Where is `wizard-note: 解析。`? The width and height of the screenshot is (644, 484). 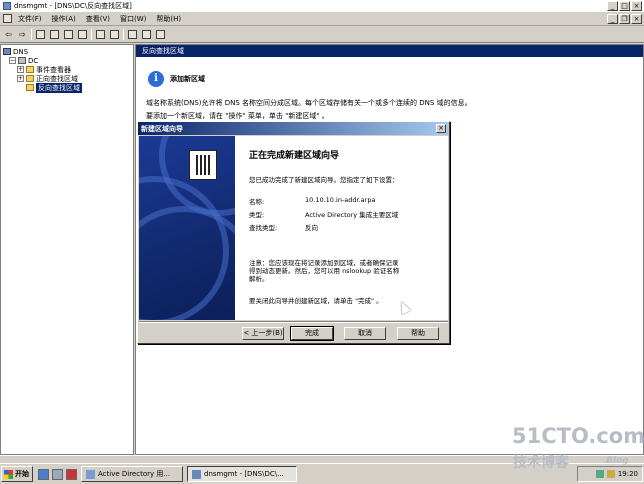
wizard-note: 解析。 is located at coordinates (259, 279).